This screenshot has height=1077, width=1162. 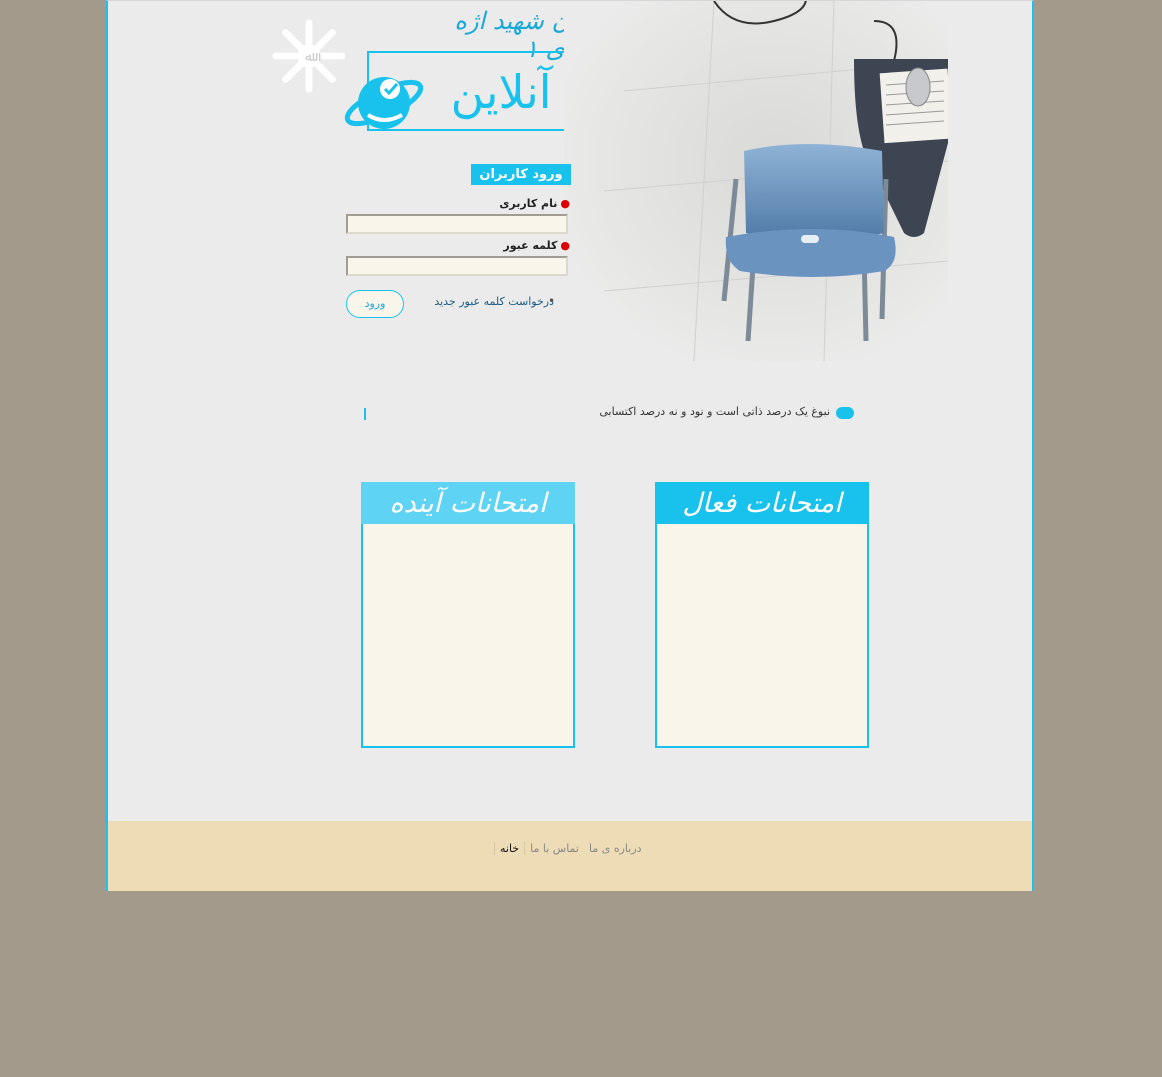 I want to click on footer-nav: خانه تماس با ما درباره ی ما, so click(x=571, y=848).